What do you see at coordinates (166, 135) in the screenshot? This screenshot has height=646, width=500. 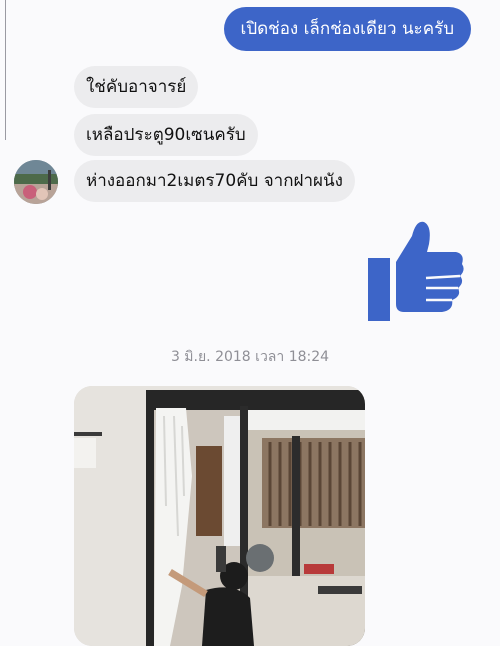 I see `received-message-bubble: เหลือประตู90เซนครับ` at bounding box center [166, 135].